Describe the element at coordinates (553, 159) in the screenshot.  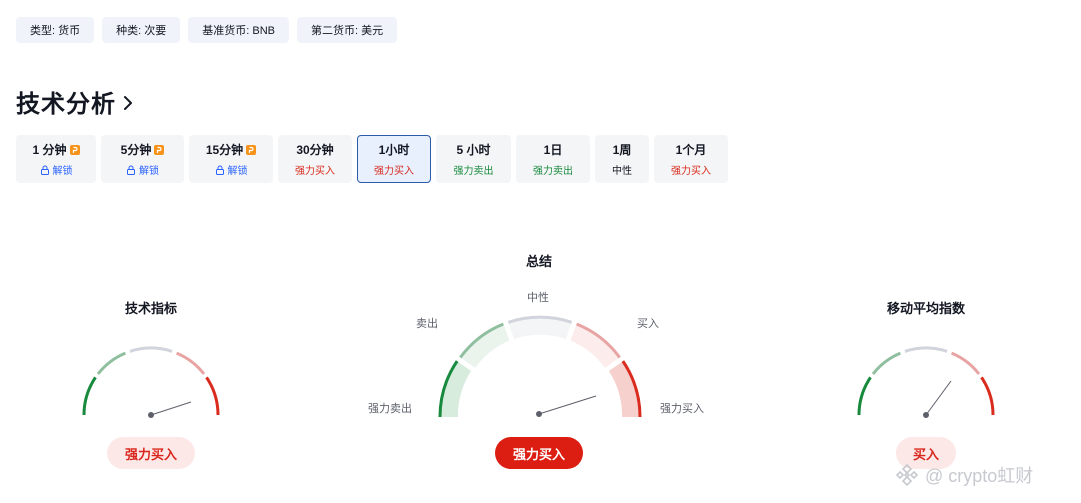
I see `tab-1day: 1日 强力卖出` at that location.